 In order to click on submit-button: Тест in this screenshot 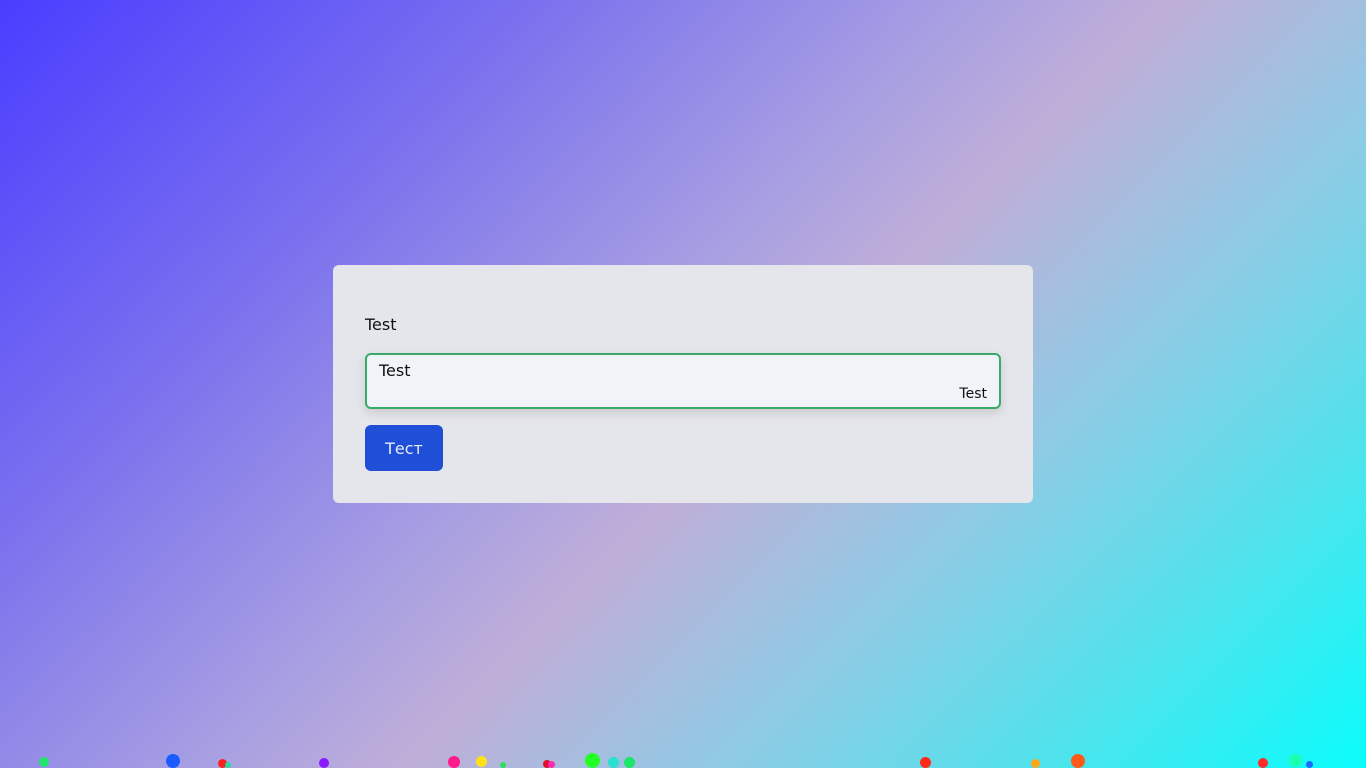, I will do `click(404, 448)`.